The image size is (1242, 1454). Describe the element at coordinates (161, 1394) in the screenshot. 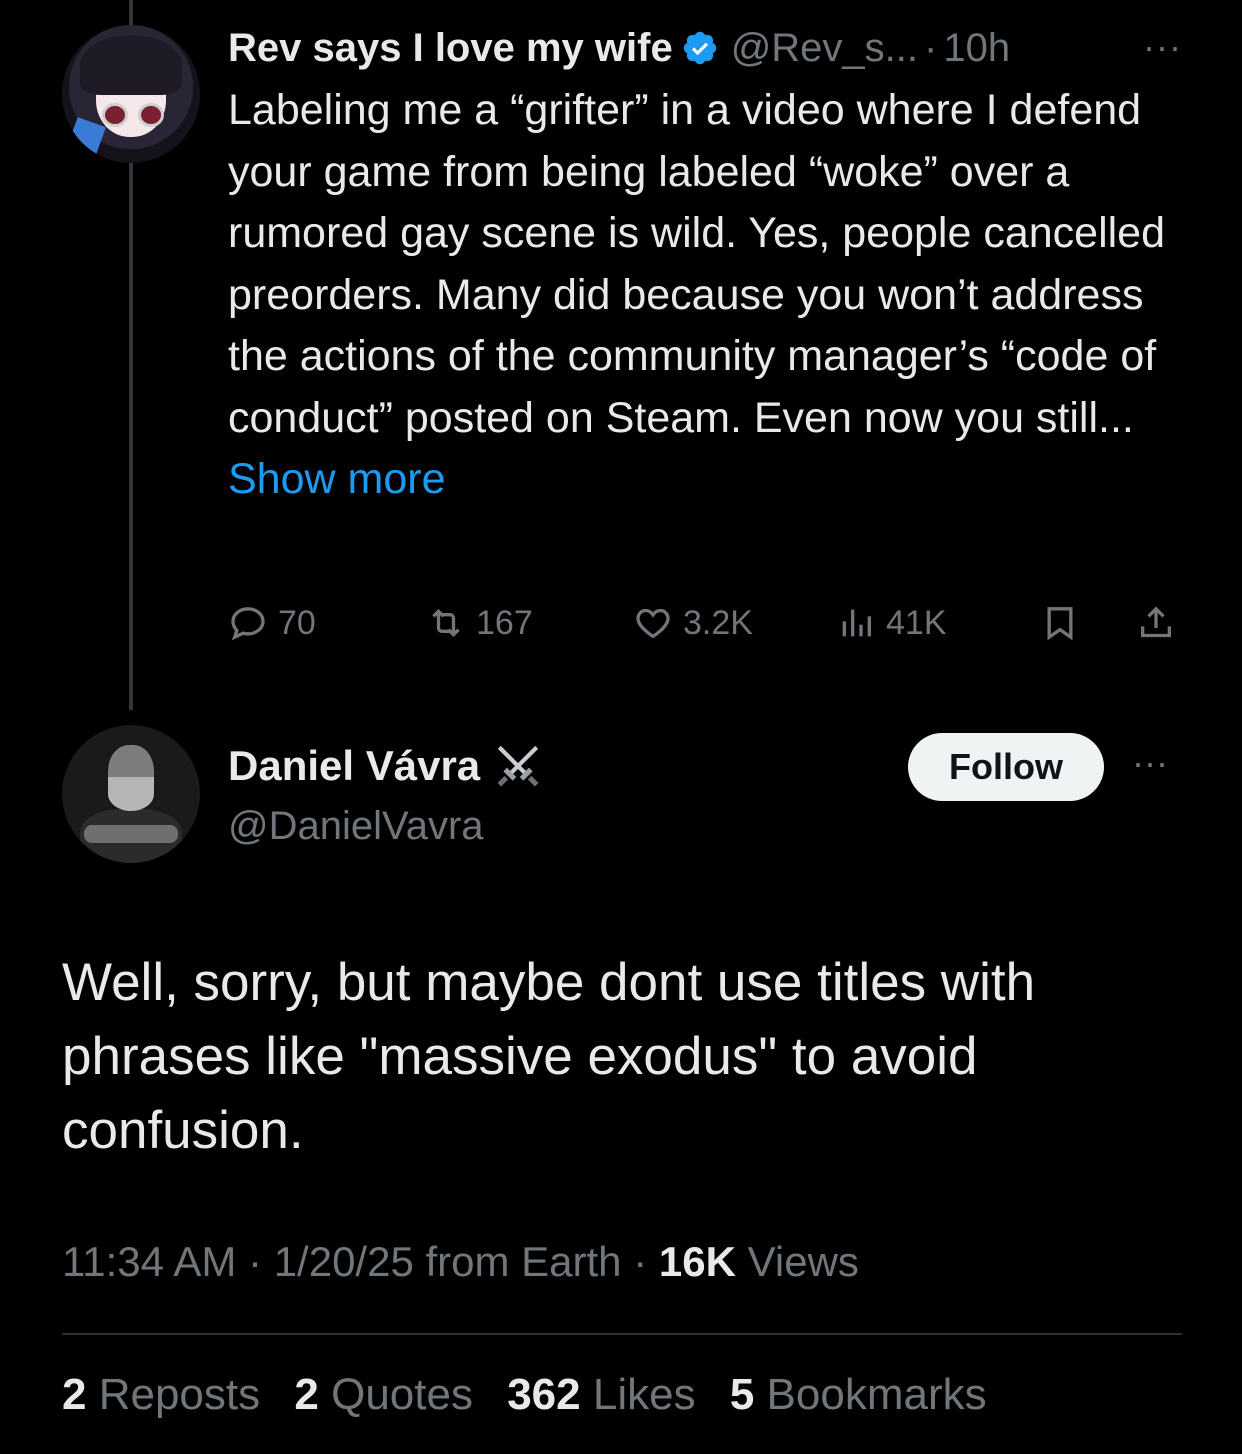

I see `reposts-stat: 2 Reposts` at that location.